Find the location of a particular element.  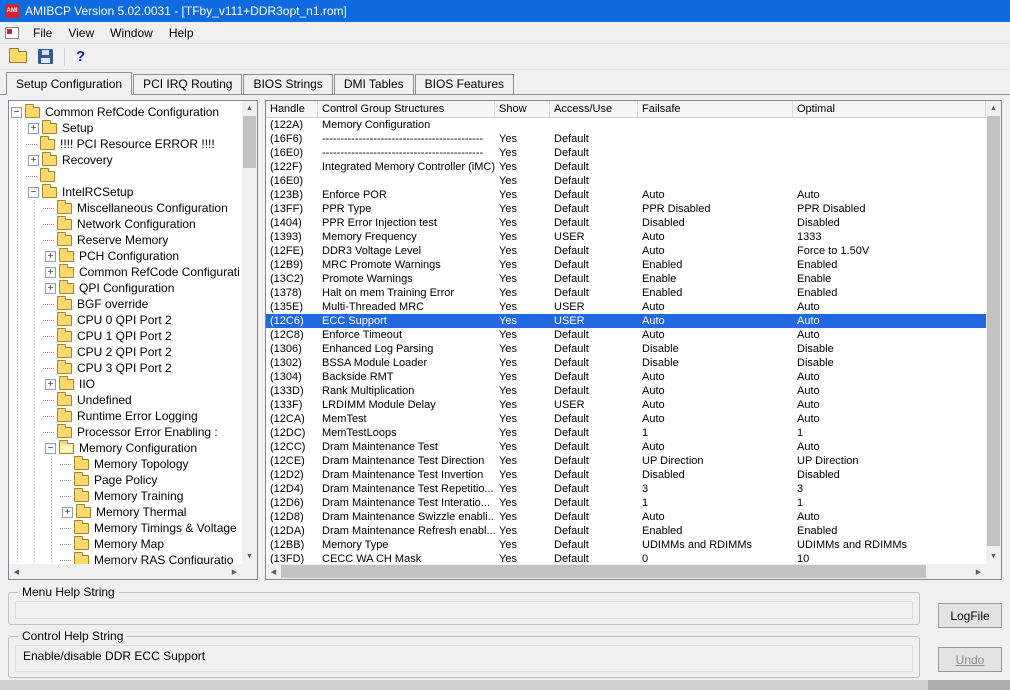

menu-file: File is located at coordinates (42, 33).